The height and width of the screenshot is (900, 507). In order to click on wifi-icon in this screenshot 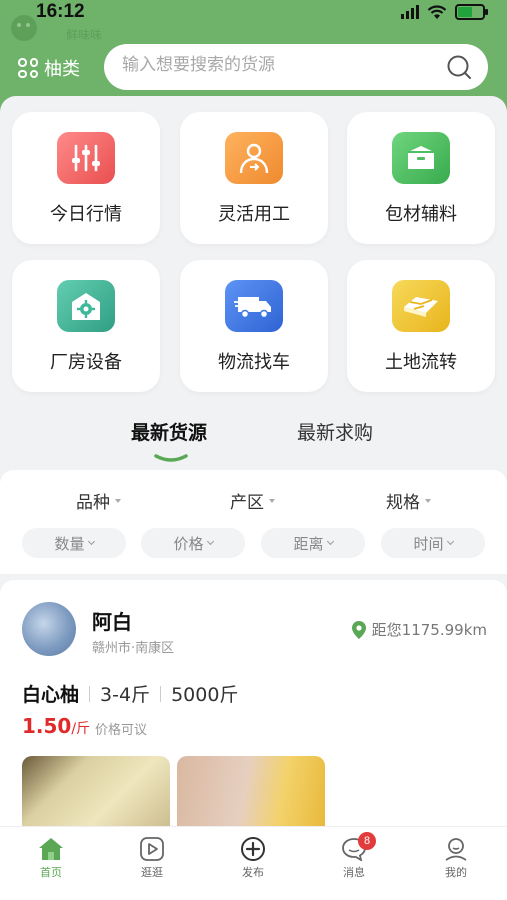, I will do `click(437, 11)`.